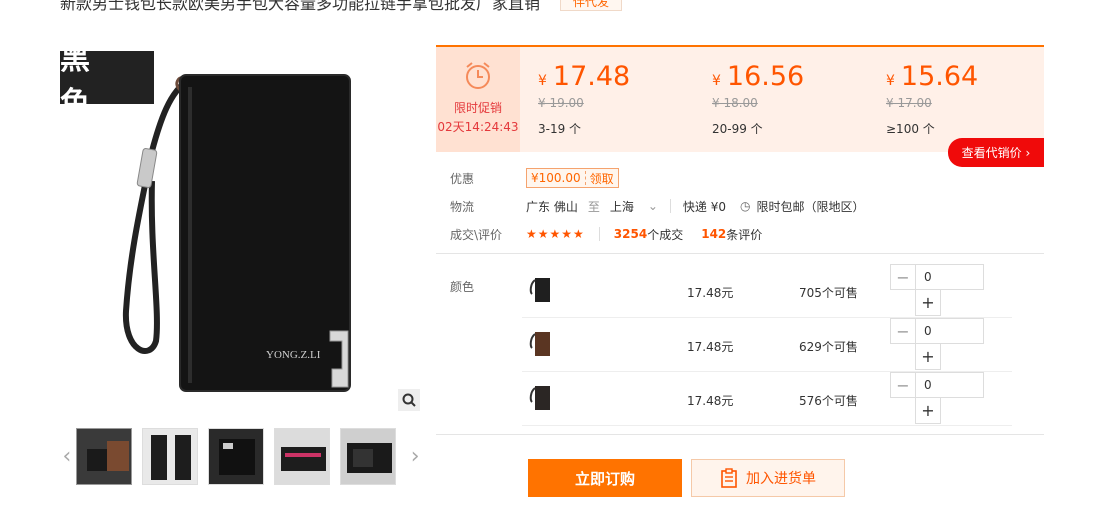 The image size is (1111, 513). What do you see at coordinates (630, 234) in the screenshot?
I see `deal-count: 3254` at bounding box center [630, 234].